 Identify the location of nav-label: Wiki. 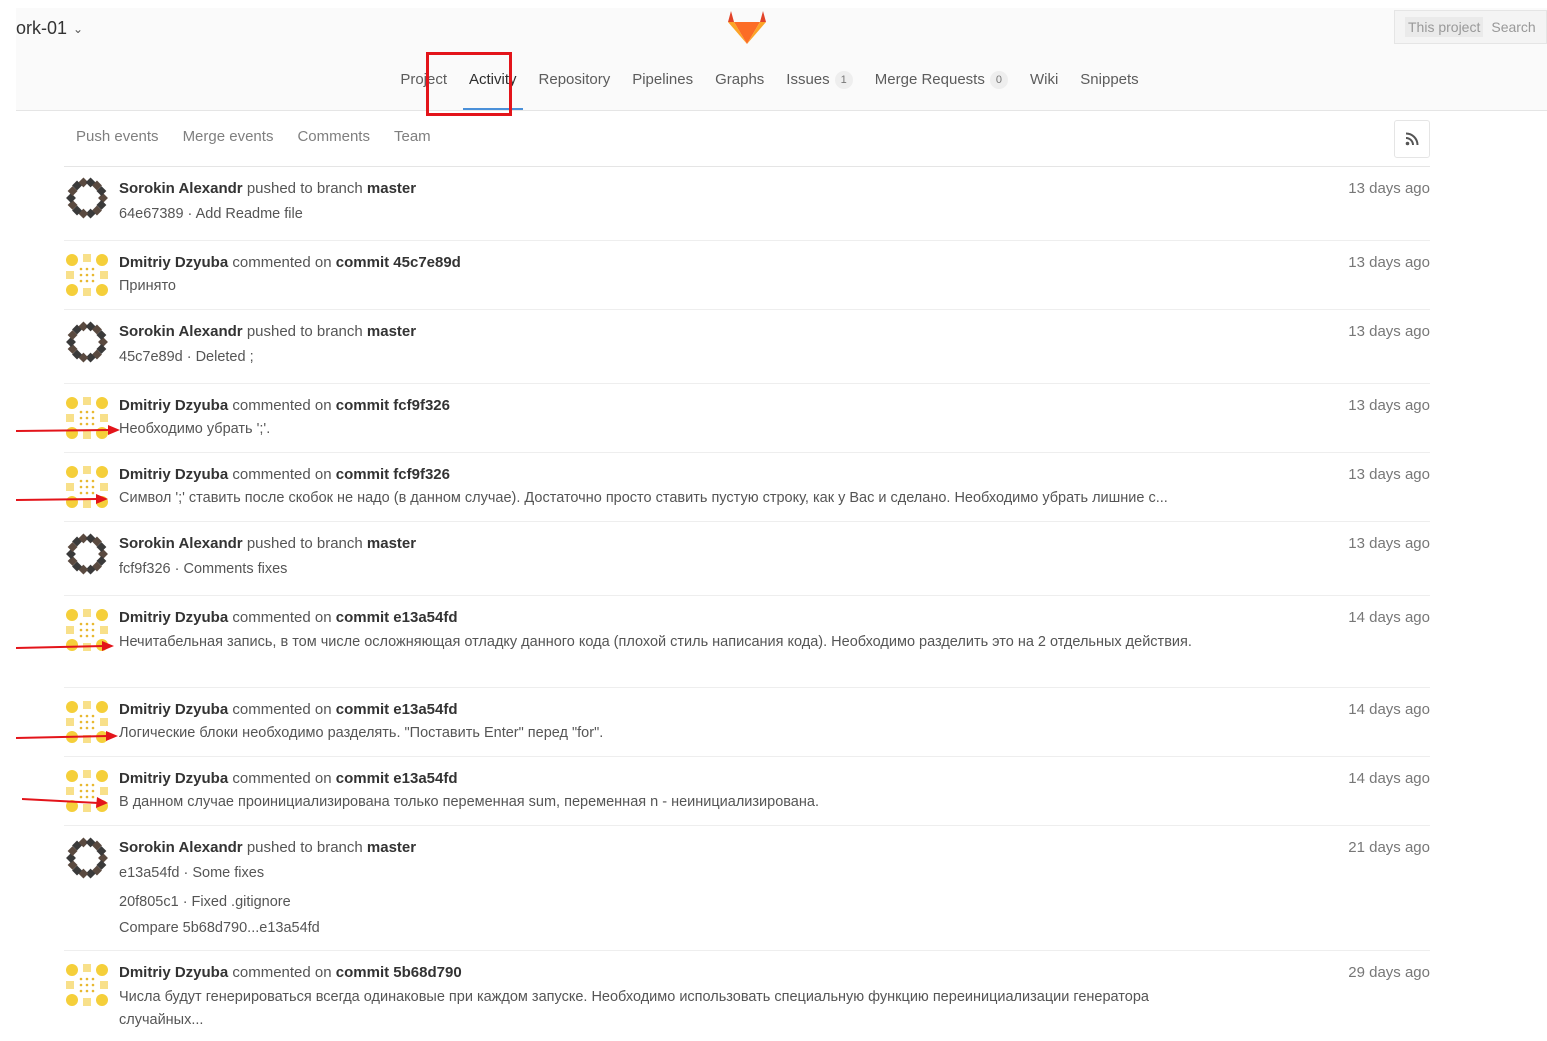
(1044, 79).